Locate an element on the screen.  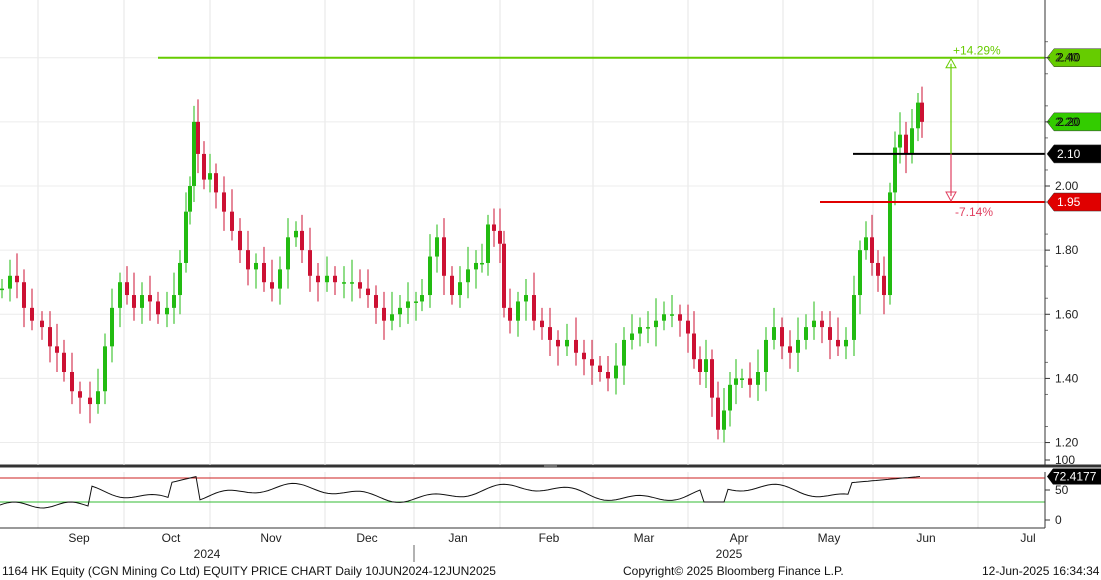
x-tick-label: Nov is located at coordinates (270, 538).